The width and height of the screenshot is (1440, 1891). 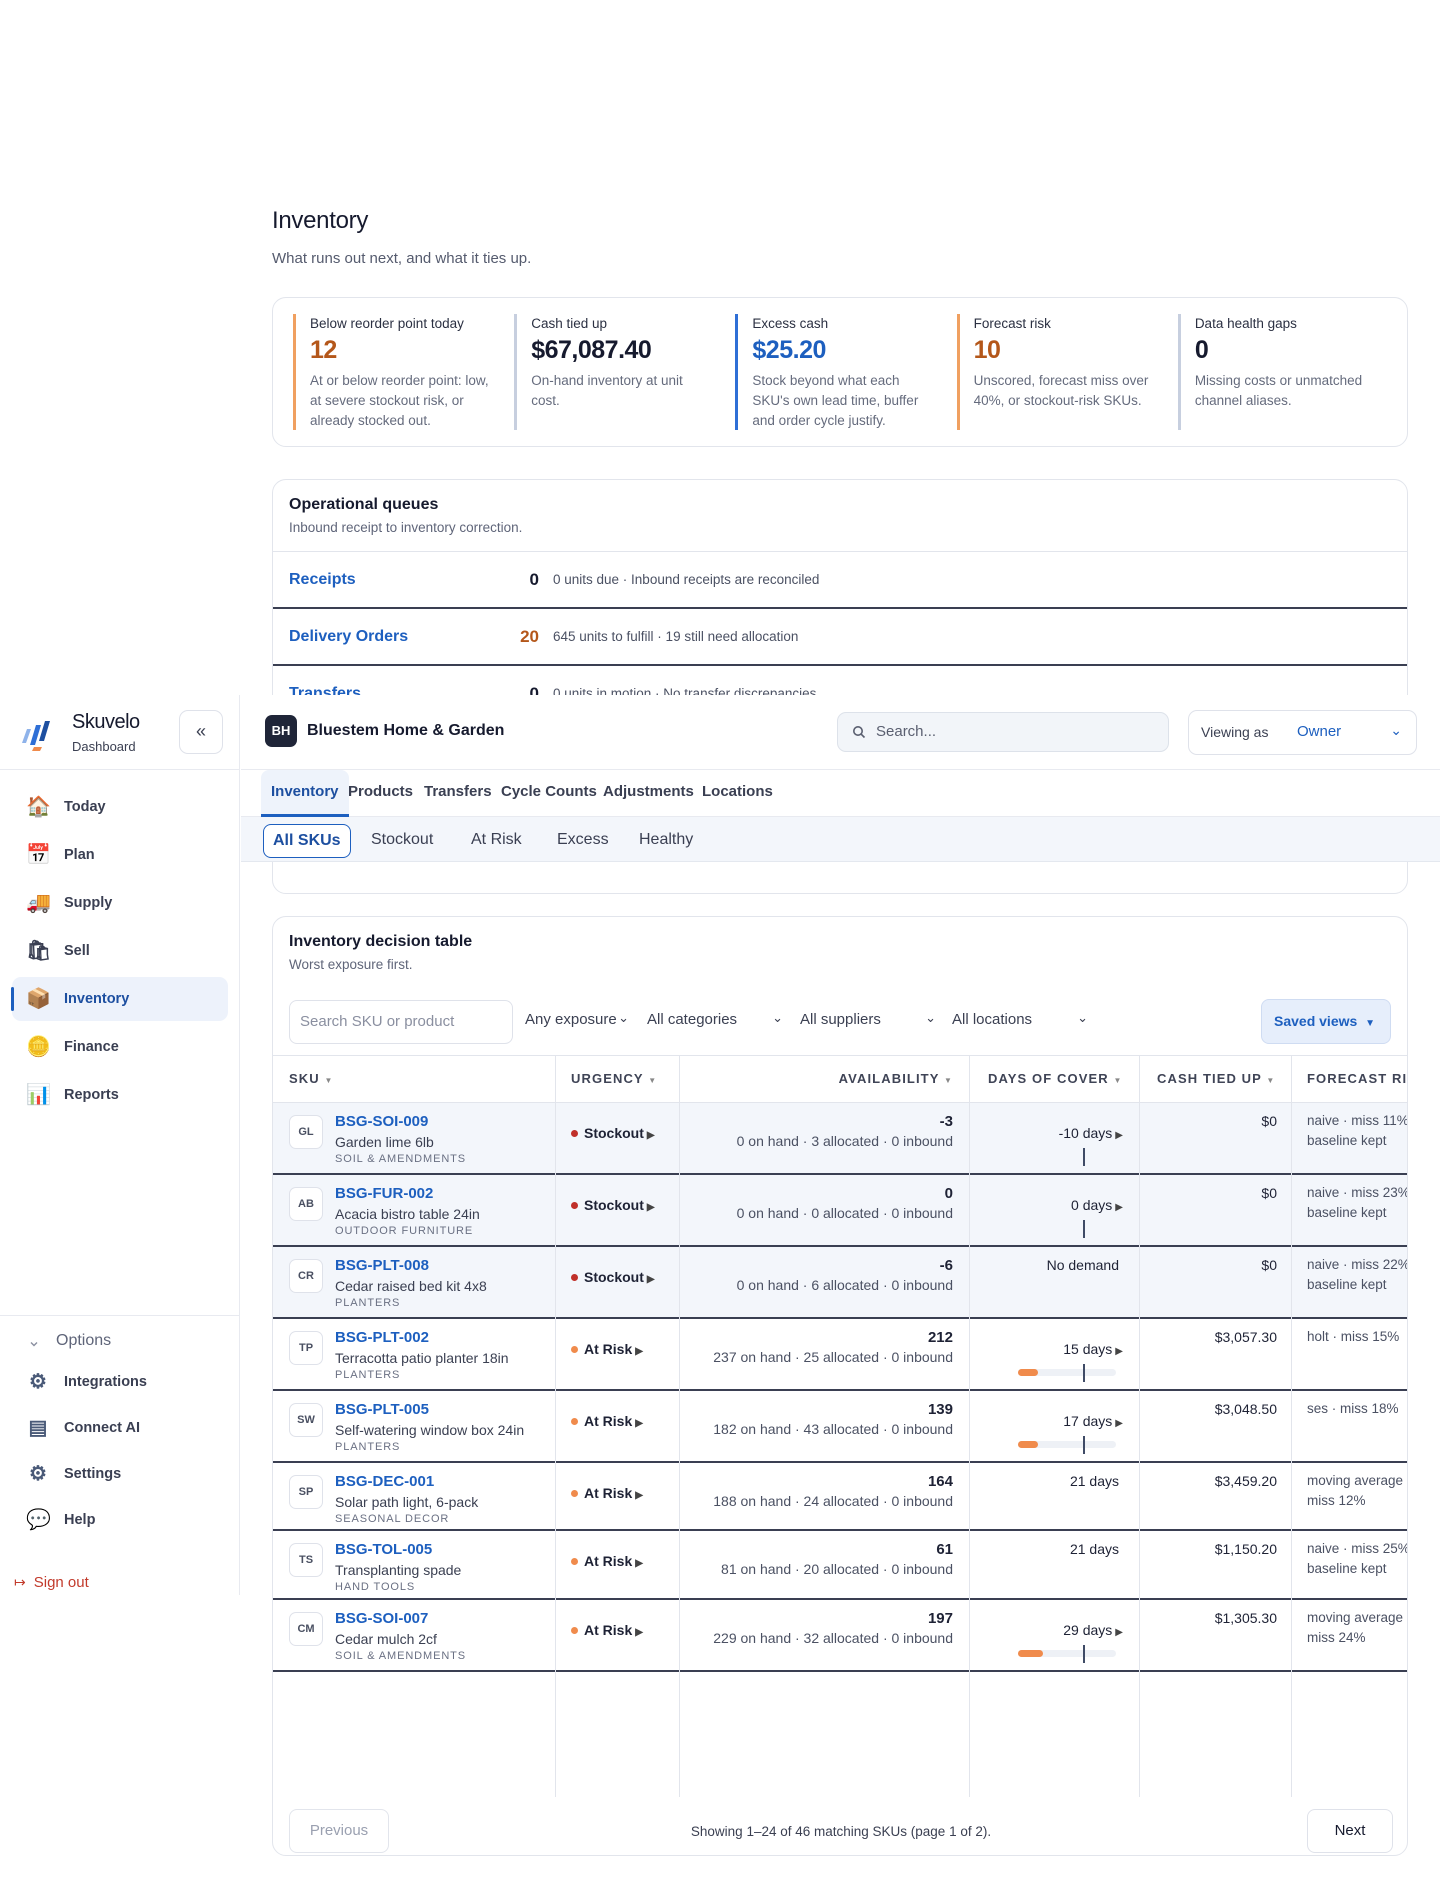 What do you see at coordinates (1048, 1078) in the screenshot?
I see `column-label: DAYS OF COVER` at bounding box center [1048, 1078].